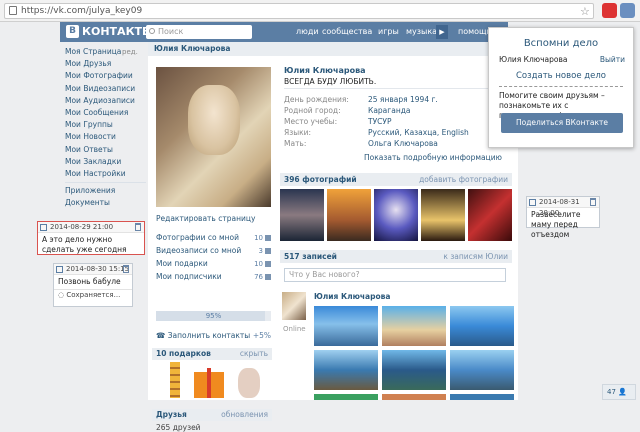 The image size is (640, 432). Describe the element at coordinates (103, 137) in the screenshot. I see `menu-news: Мои Новости` at that location.